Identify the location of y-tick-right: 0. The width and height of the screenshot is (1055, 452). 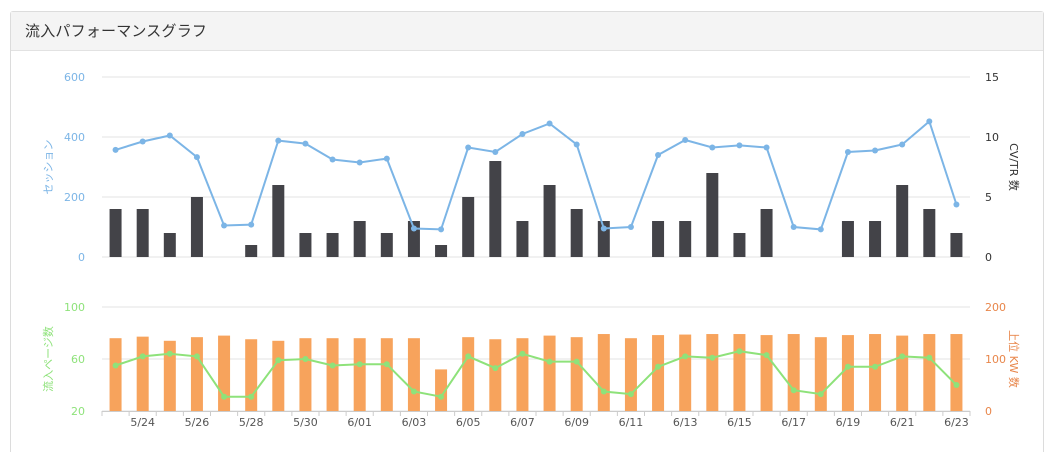
(988, 257).